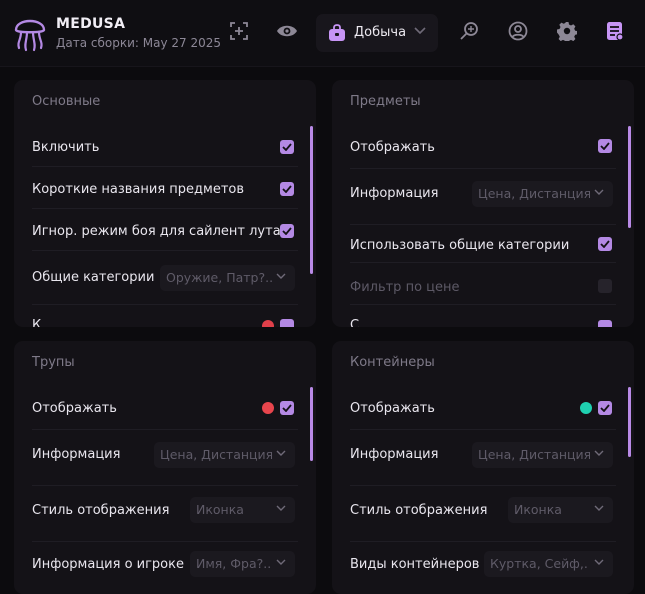  I want to click on row-use-common: Использовать общие категории, so click(483, 250).